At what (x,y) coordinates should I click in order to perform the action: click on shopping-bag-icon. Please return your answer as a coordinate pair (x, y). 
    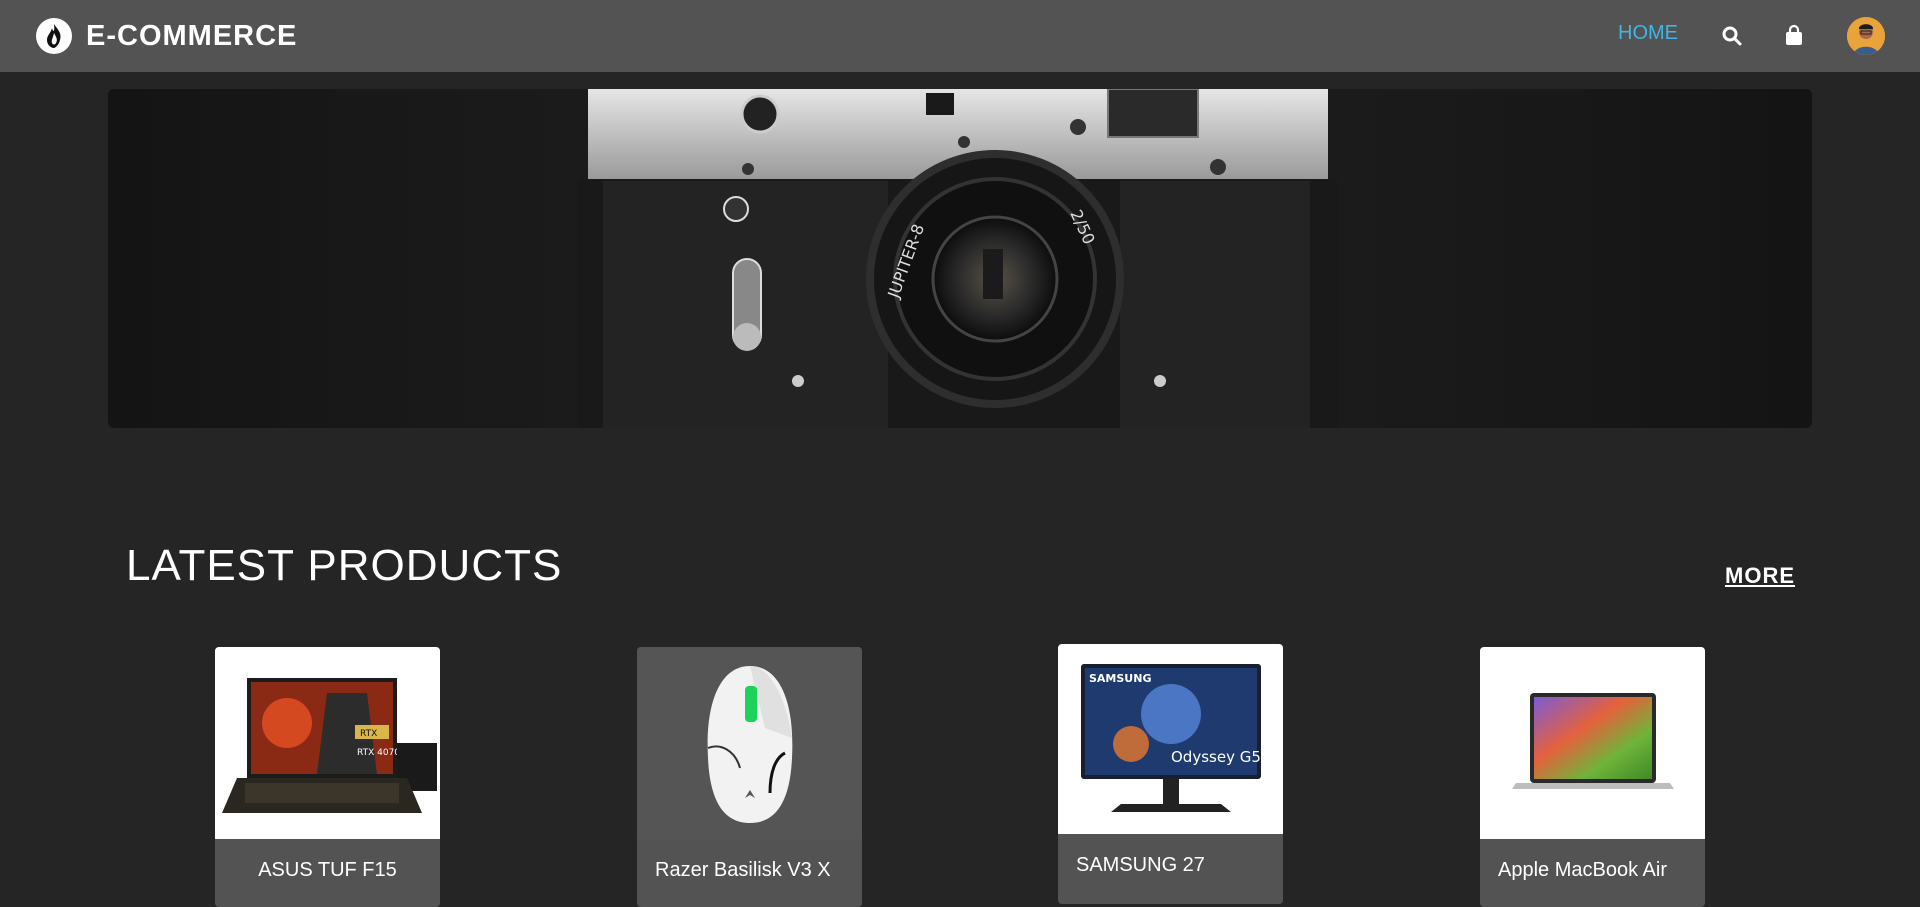
    Looking at the image, I should click on (1794, 36).